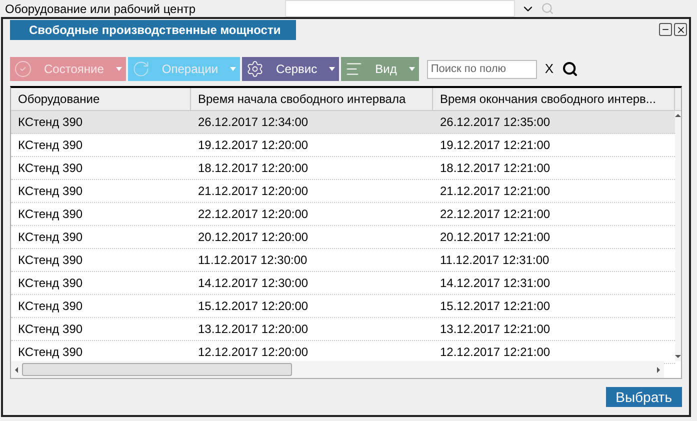 Image resolution: width=697 pixels, height=421 pixels. What do you see at coordinates (678, 115) in the screenshot?
I see `scroll-up-icon` at bounding box center [678, 115].